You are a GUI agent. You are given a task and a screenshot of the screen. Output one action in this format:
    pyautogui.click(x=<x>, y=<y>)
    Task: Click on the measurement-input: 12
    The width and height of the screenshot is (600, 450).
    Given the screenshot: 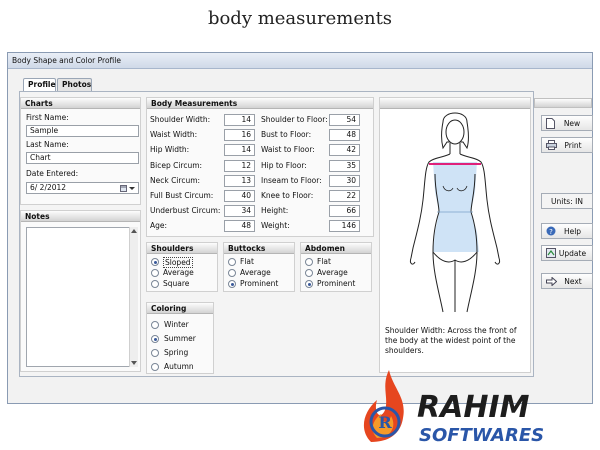 What is the action you would take?
    pyautogui.click(x=239, y=165)
    